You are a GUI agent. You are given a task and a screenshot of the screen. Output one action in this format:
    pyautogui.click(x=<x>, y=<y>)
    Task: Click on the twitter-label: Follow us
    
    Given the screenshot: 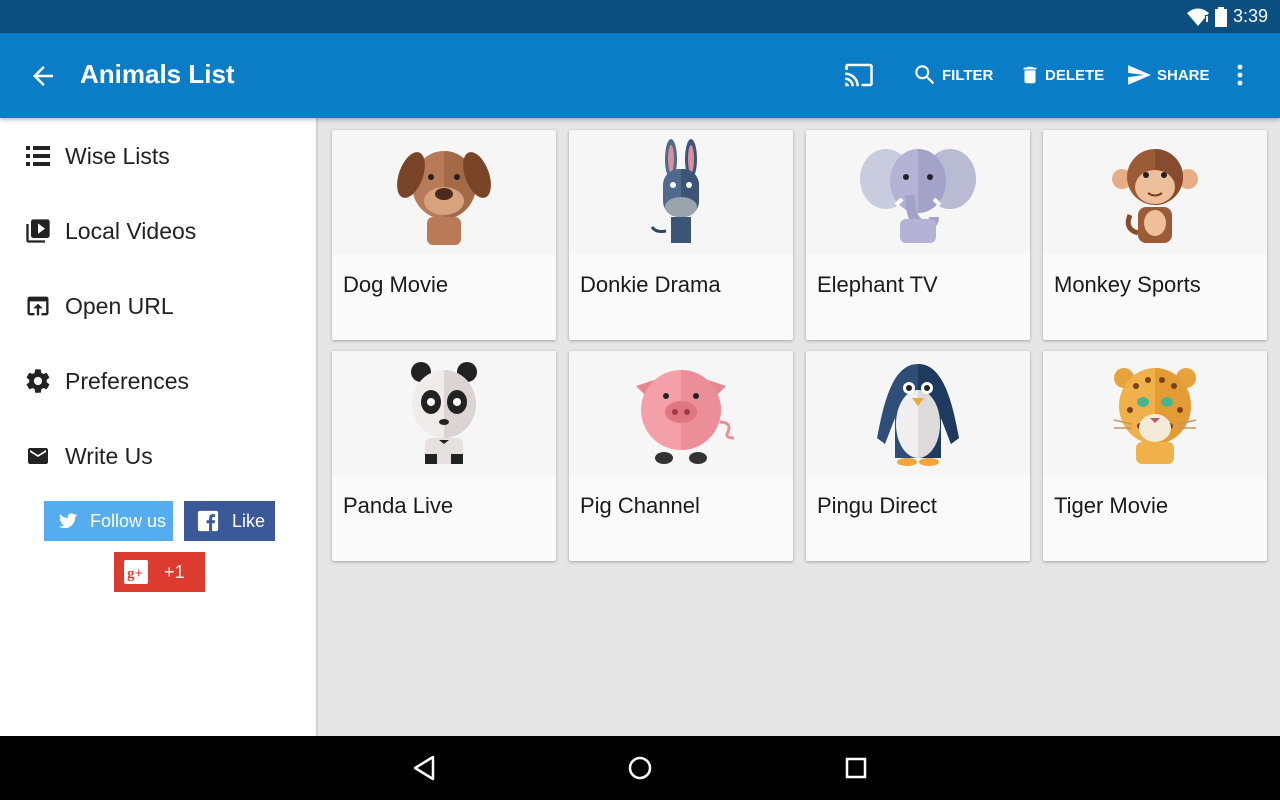 What is the action you would take?
    pyautogui.click(x=128, y=520)
    